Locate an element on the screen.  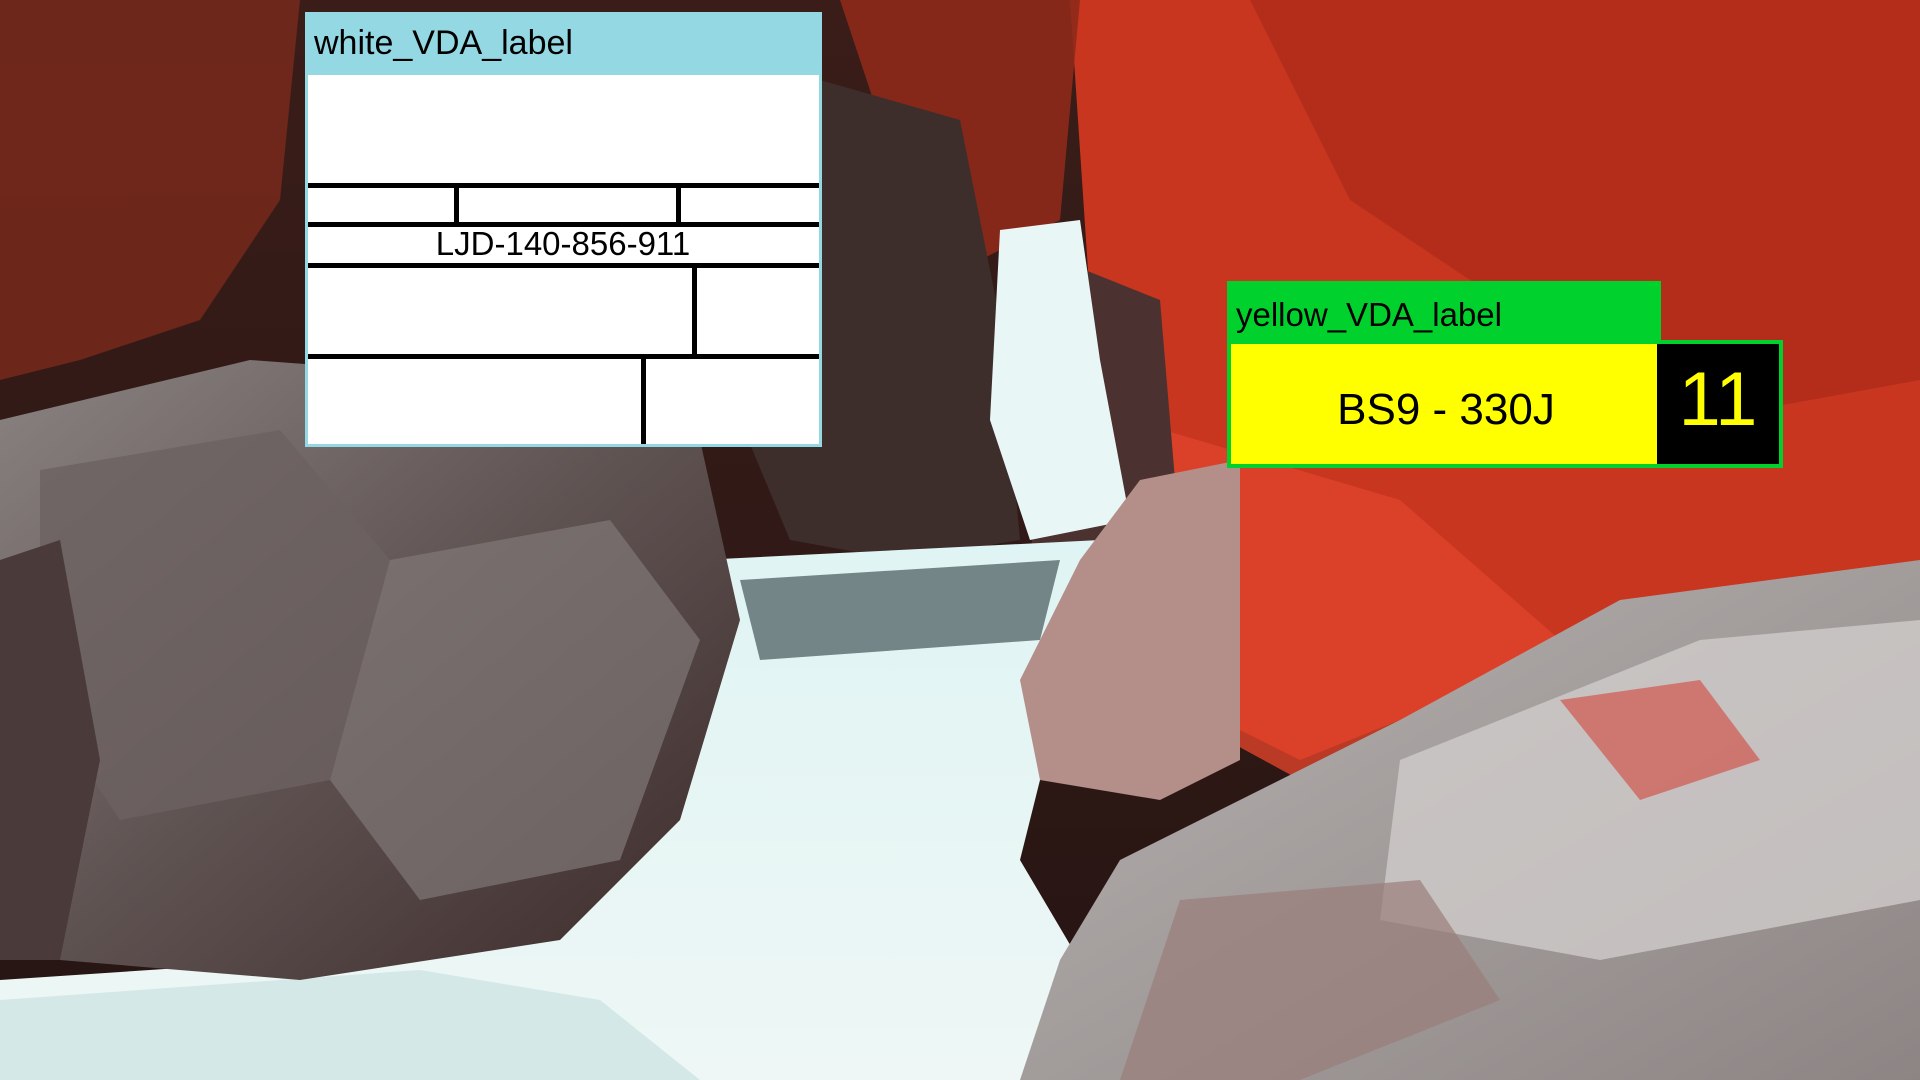
white-vda-label-body: LJD-140-856-911 is located at coordinates (563, 259).